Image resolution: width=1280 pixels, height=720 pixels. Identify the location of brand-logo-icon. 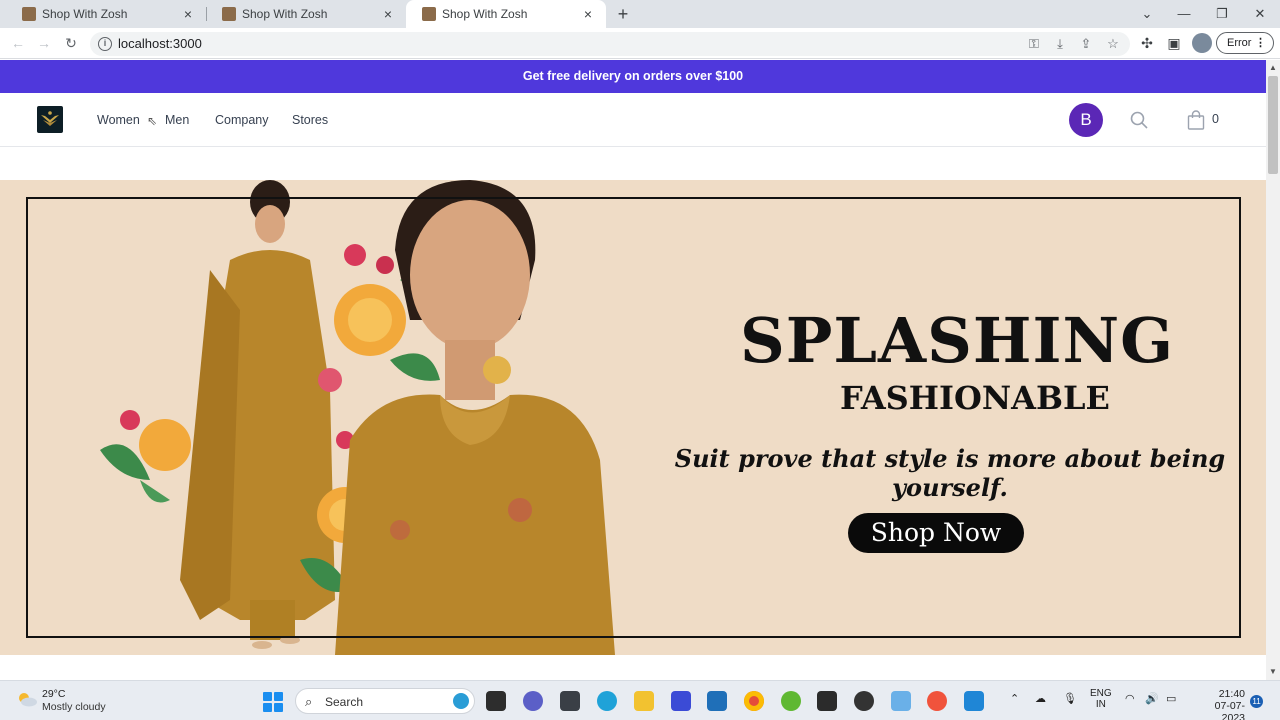
(50, 119).